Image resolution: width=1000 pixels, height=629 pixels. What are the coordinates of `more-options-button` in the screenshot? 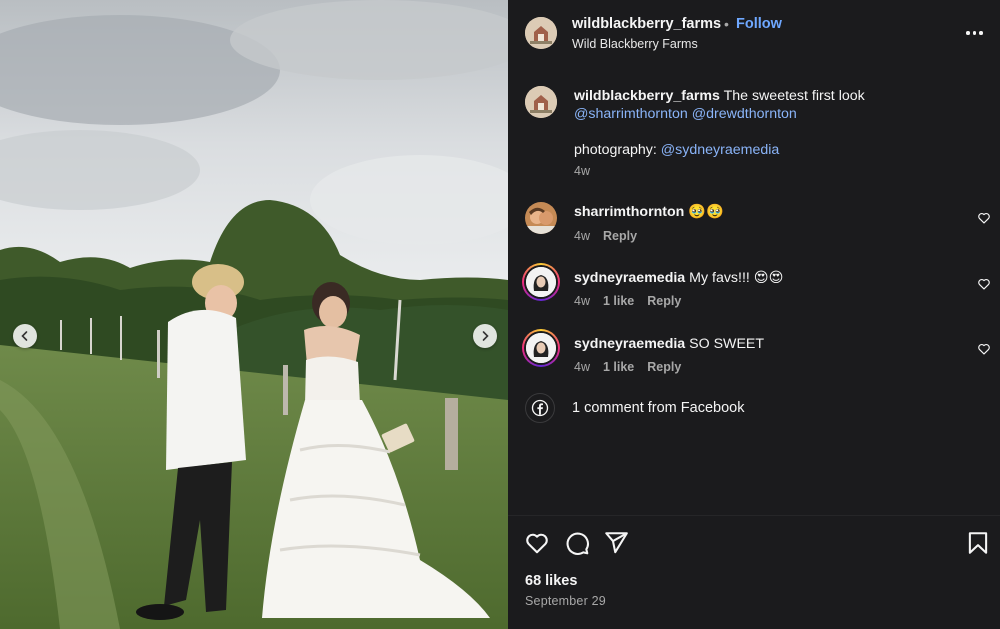 It's located at (976, 33).